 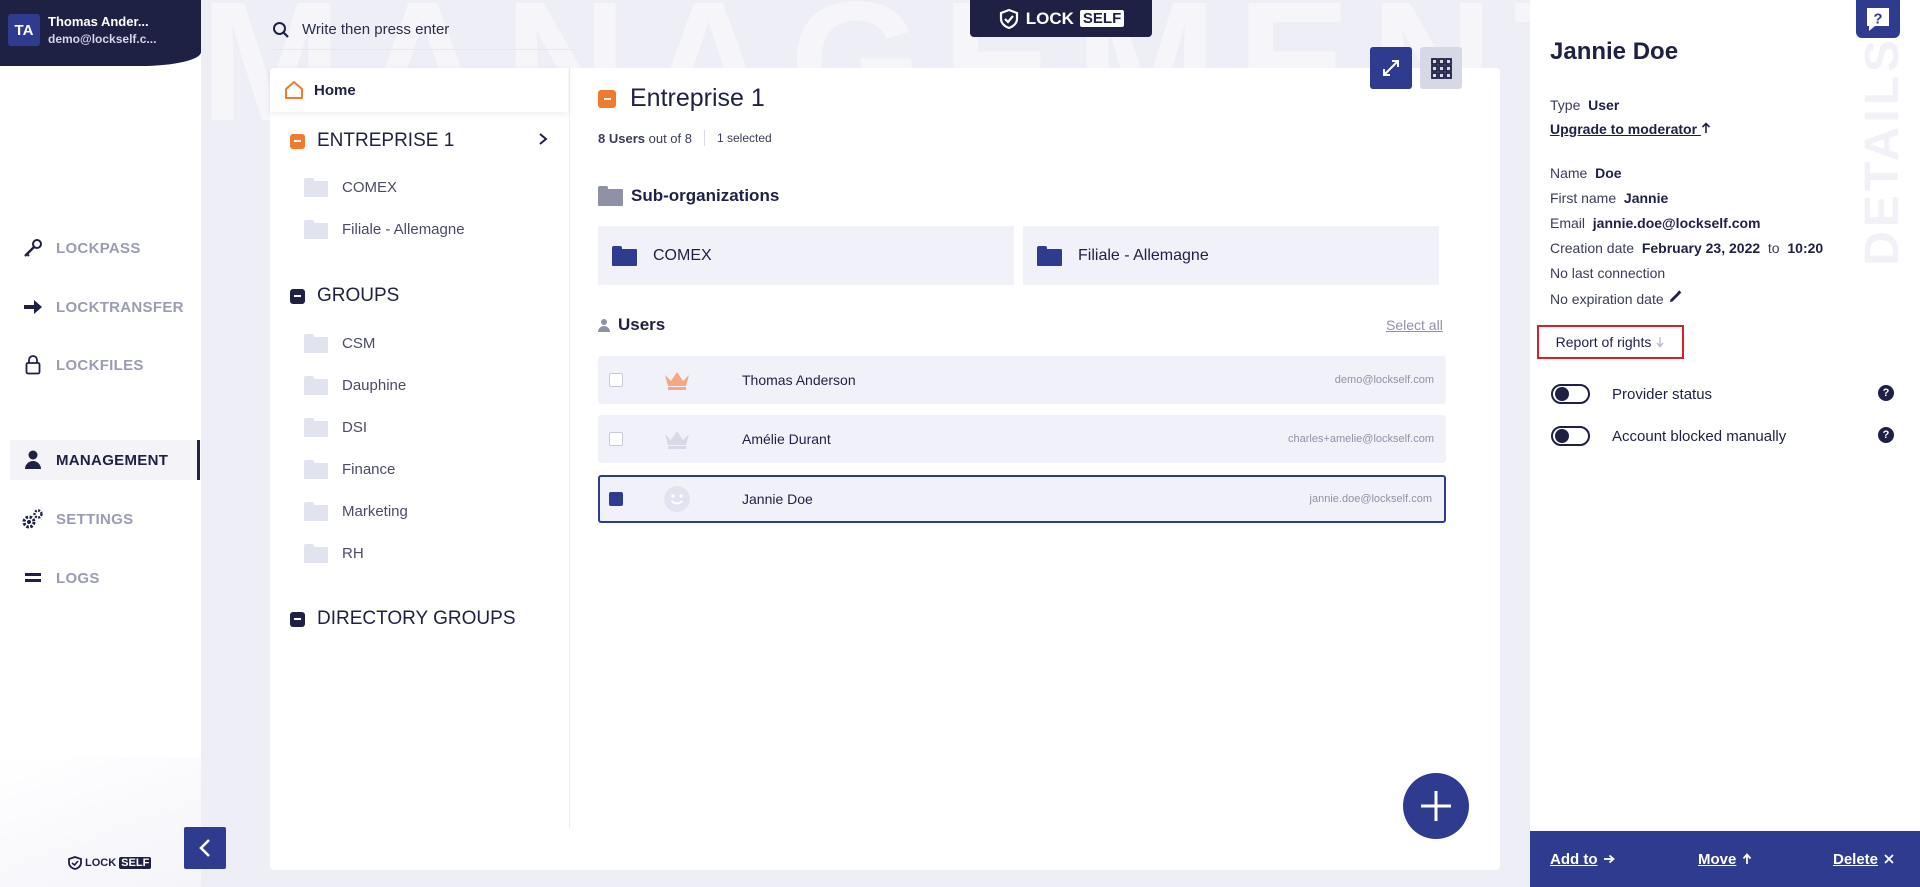 I want to click on tree-group-marketing: Marketing, so click(x=356, y=511).